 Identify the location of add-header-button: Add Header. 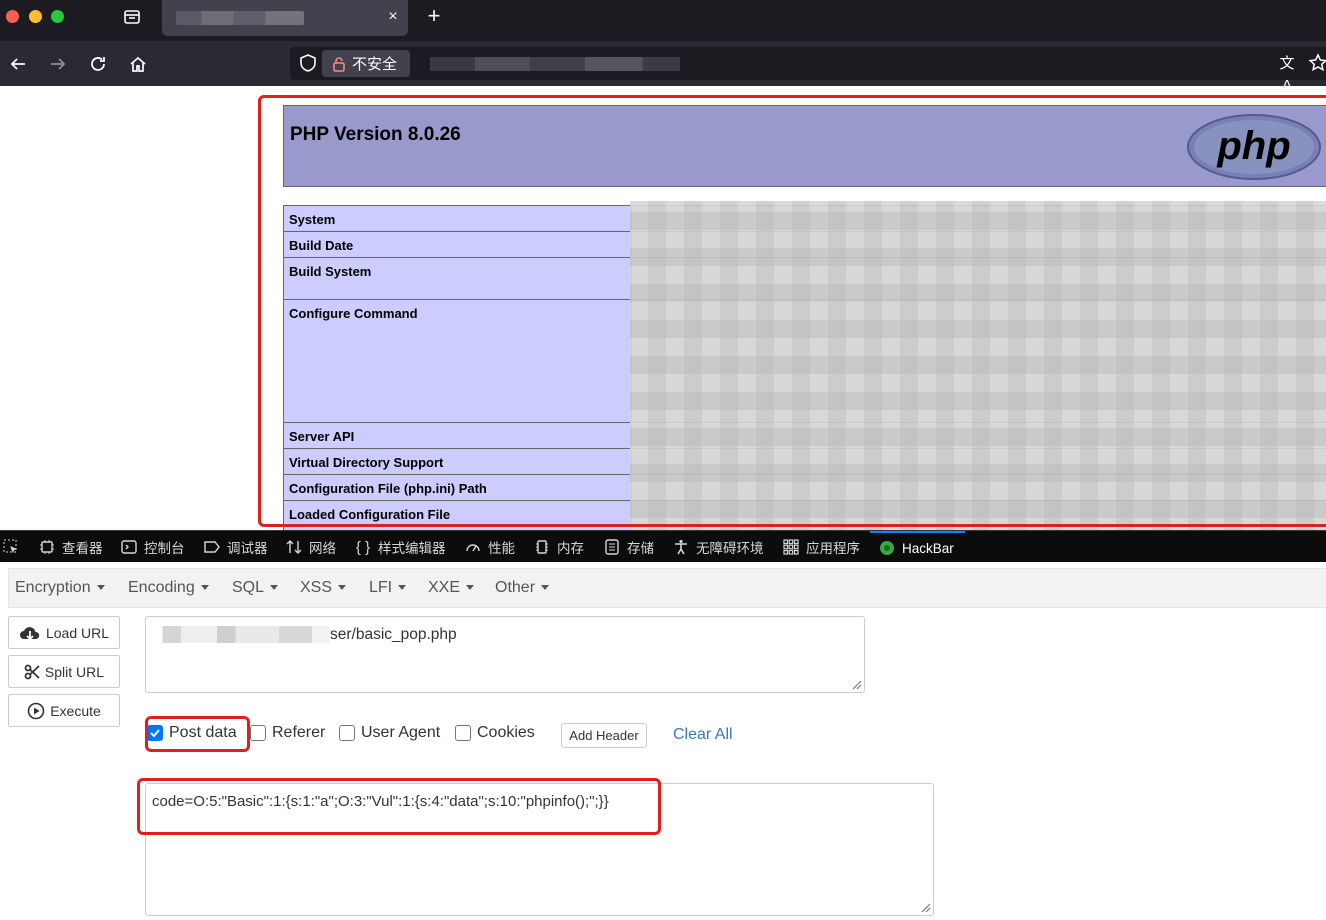
(604, 735).